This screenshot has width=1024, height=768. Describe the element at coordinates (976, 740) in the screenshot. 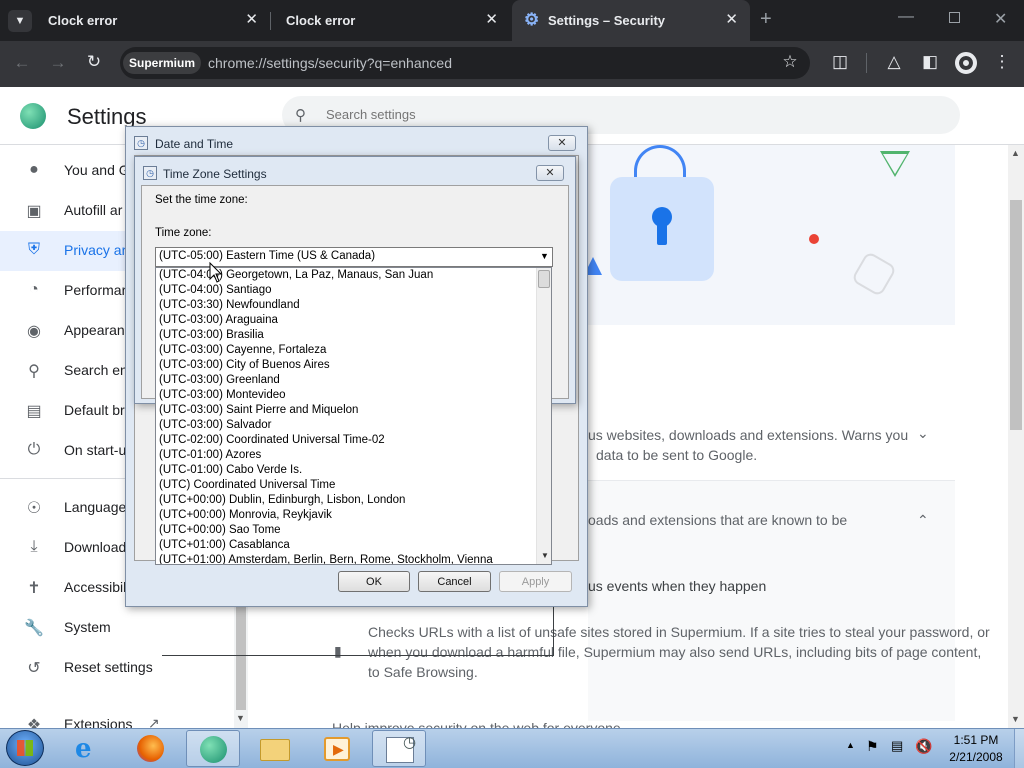

I see `taskbar-clock-time: 1:51 PM` at that location.